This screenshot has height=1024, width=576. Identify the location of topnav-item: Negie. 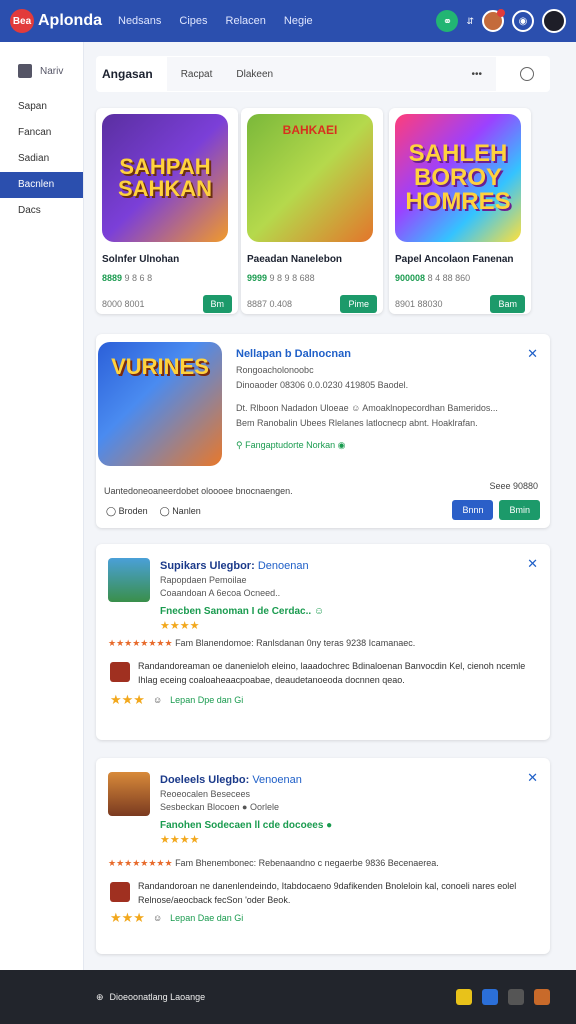
(298, 21).